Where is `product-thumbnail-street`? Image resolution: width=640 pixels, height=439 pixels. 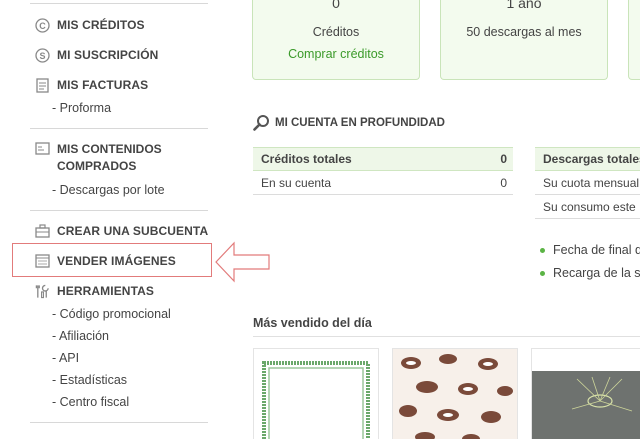 product-thumbnail-street is located at coordinates (585, 393).